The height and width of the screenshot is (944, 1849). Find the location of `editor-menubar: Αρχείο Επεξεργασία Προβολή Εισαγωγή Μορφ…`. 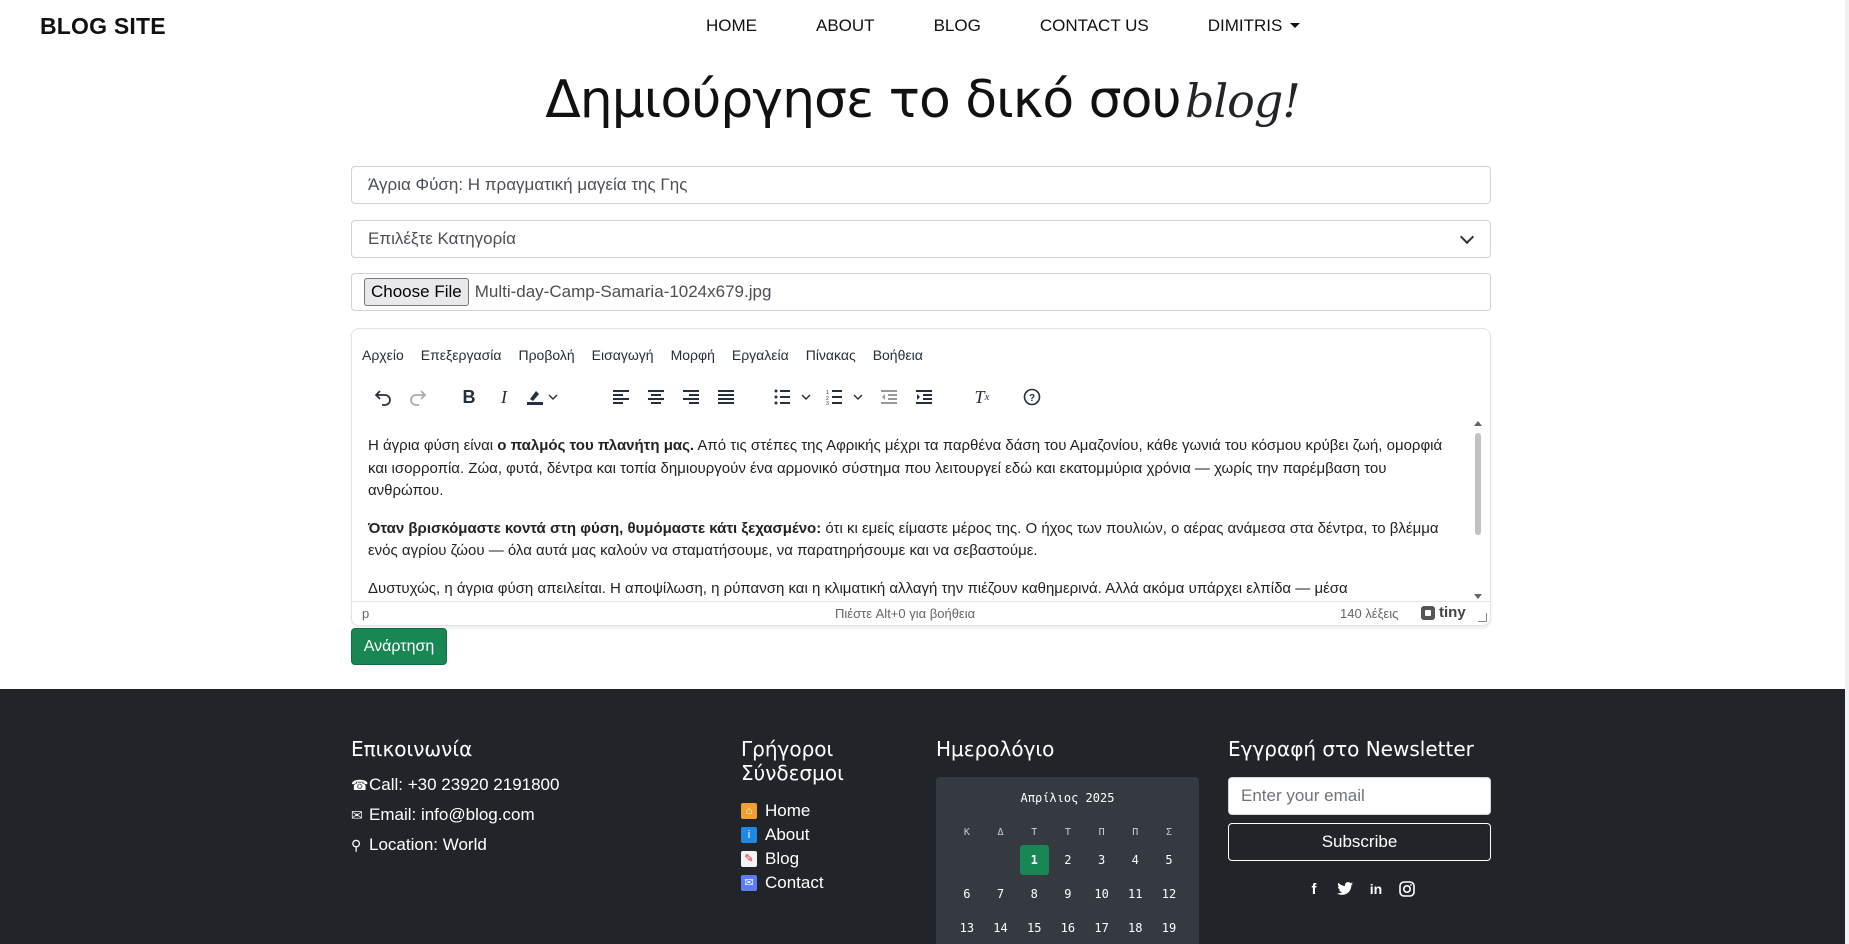

editor-menubar: Αρχείο Επεξεργασία Προβολή Εισαγωγή Μορφ… is located at coordinates (651, 355).